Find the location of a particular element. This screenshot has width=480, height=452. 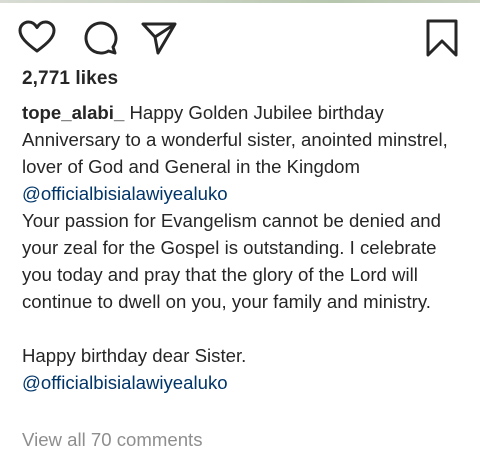

caption-mention-2: @officialbisialawiyealuko is located at coordinates (242, 382).